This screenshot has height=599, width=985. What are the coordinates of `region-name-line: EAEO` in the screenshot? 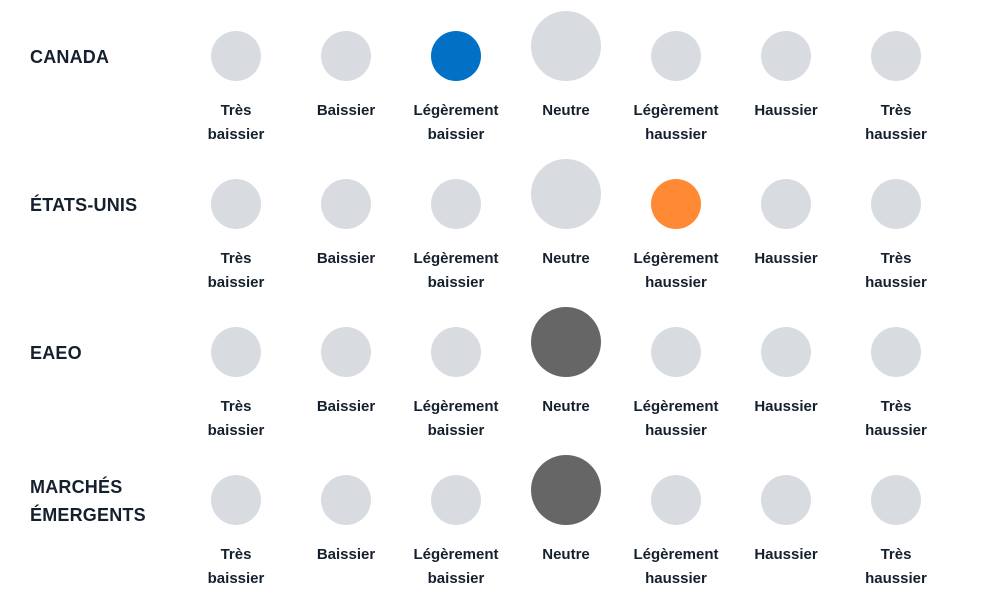 It's located at (56, 353).